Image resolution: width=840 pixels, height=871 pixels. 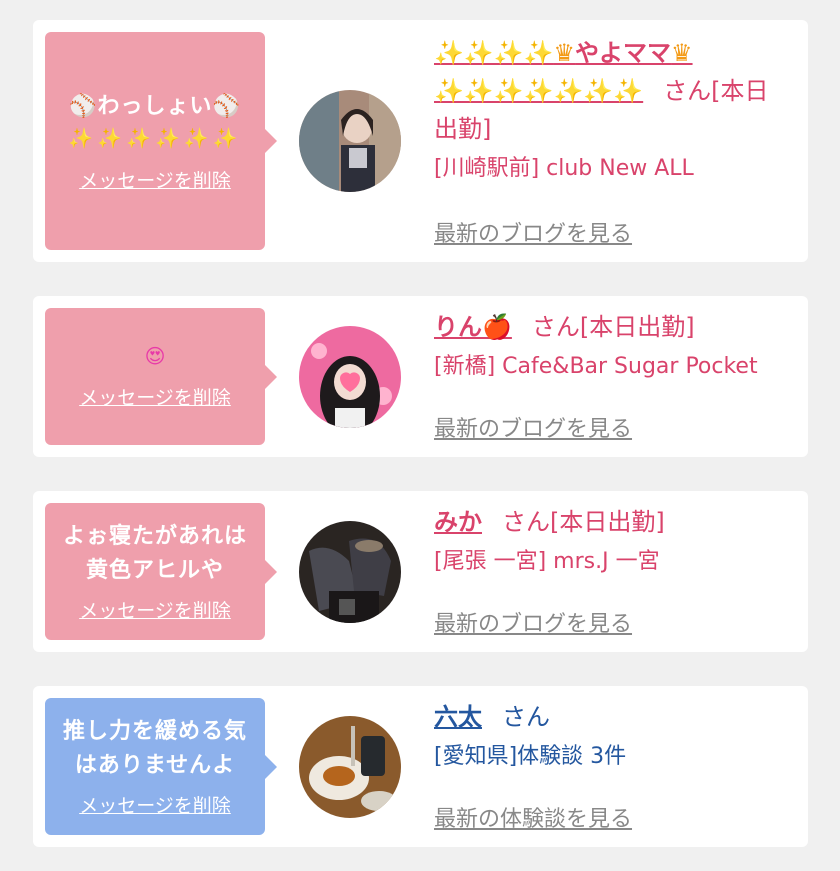 What do you see at coordinates (494, 53) in the screenshot?
I see `sparkle-icons: ✨✨✨✨` at bounding box center [494, 53].